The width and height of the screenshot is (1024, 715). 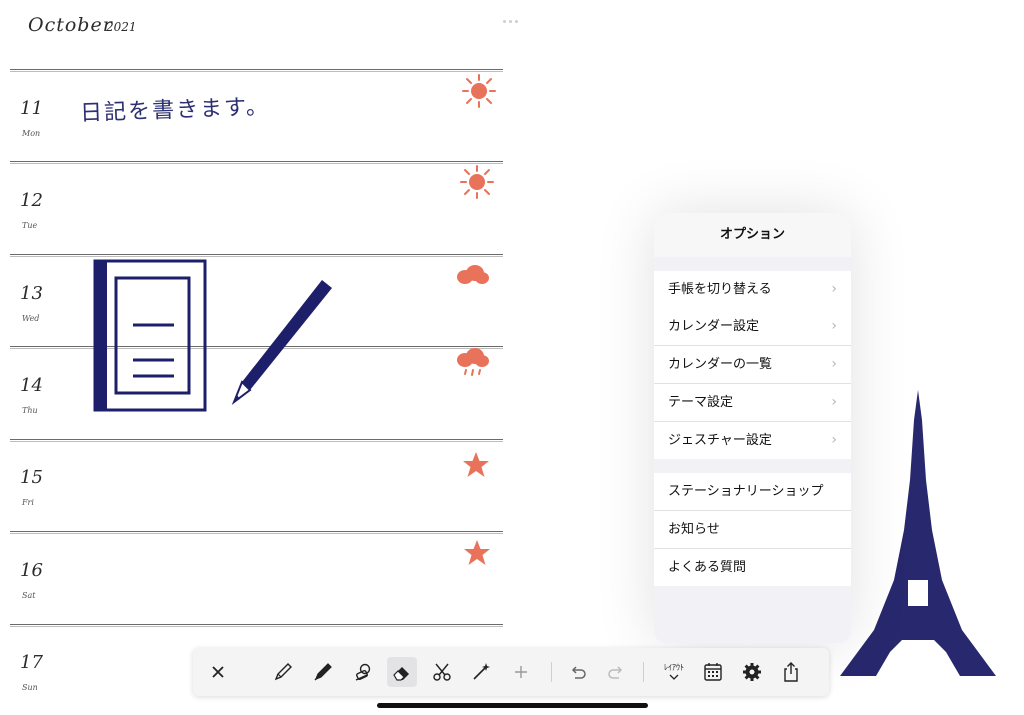 What do you see at coordinates (701, 402) in the screenshot?
I see `row-label: テーマ設定` at bounding box center [701, 402].